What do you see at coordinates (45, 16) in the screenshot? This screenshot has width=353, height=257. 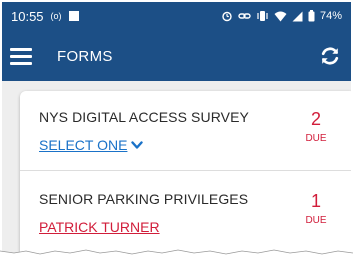 I see `status-left: 10:55 (o)` at bounding box center [45, 16].